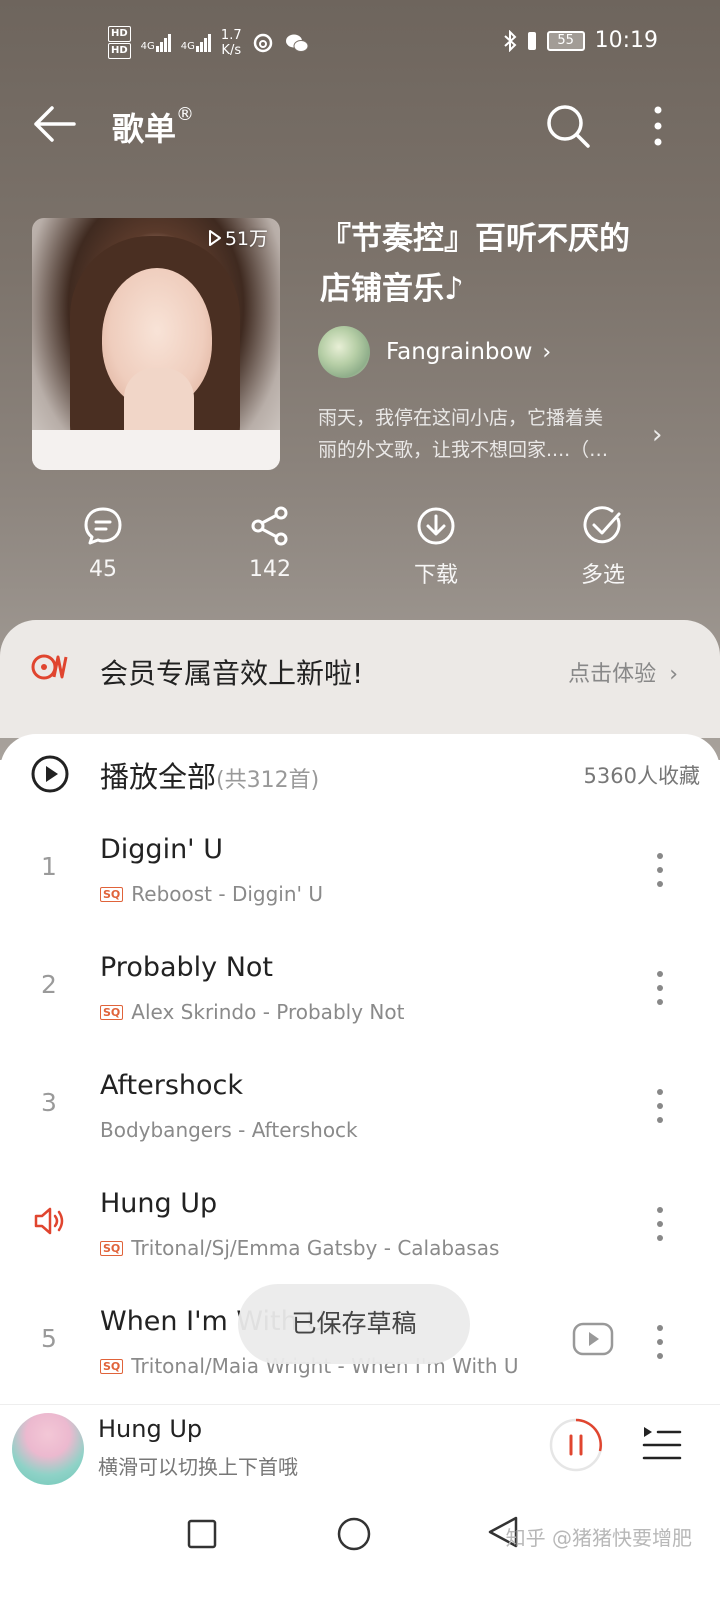 The height and width of the screenshot is (1600, 720). Describe the element at coordinates (49, 1102) in the screenshot. I see `song-number: 3` at that location.